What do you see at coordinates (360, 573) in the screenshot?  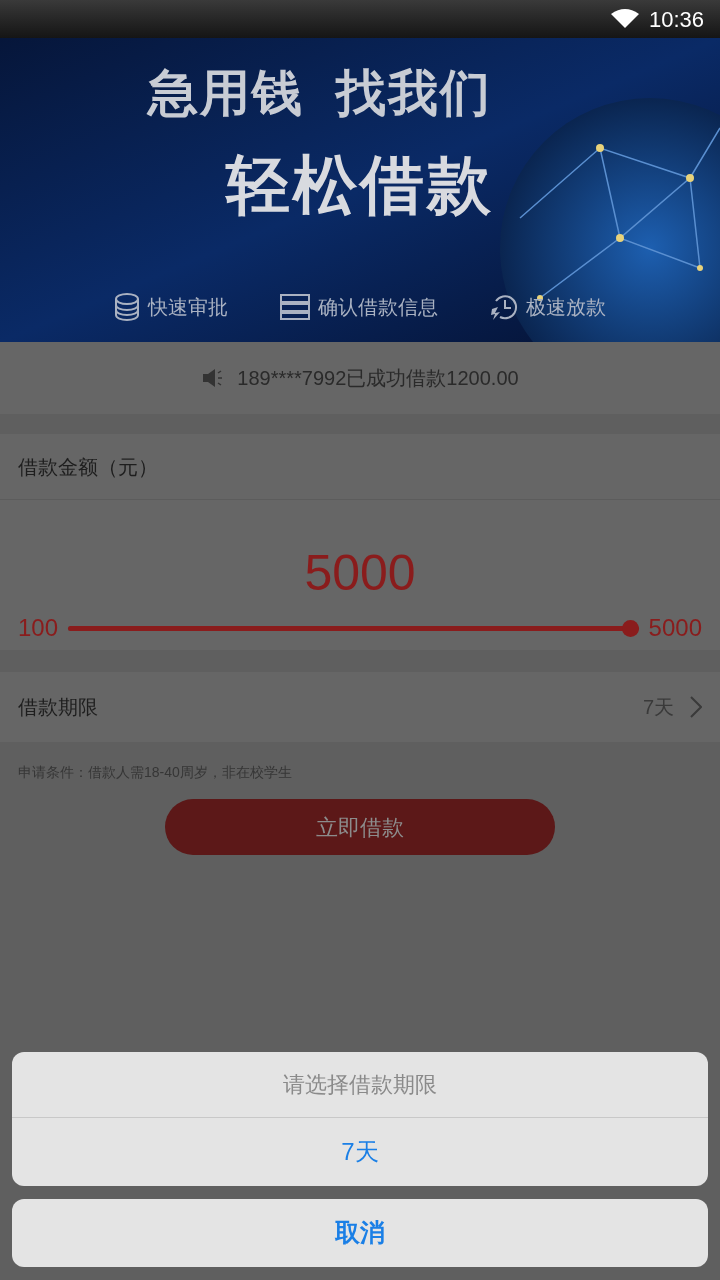 I see `amount-value: 5000` at bounding box center [360, 573].